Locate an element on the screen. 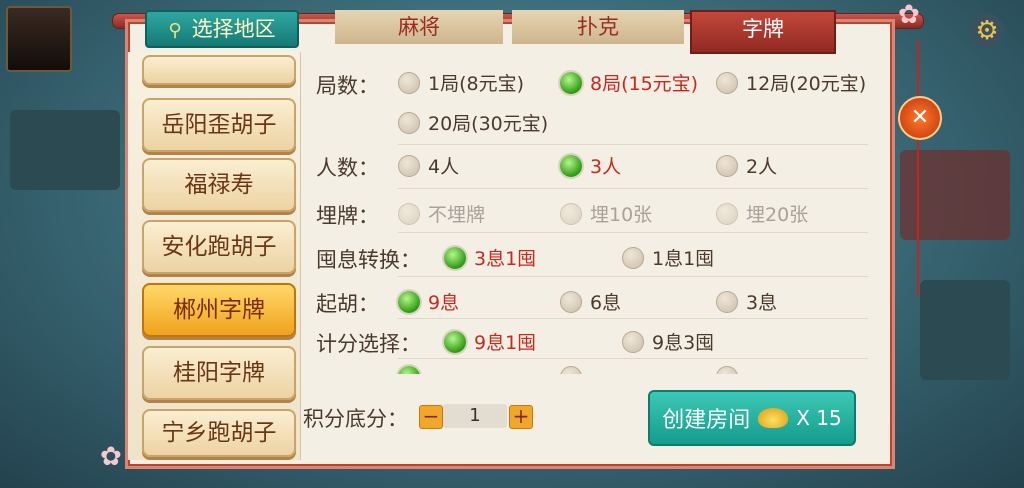  region-item-active: 郴州字牌 is located at coordinates (219, 310).